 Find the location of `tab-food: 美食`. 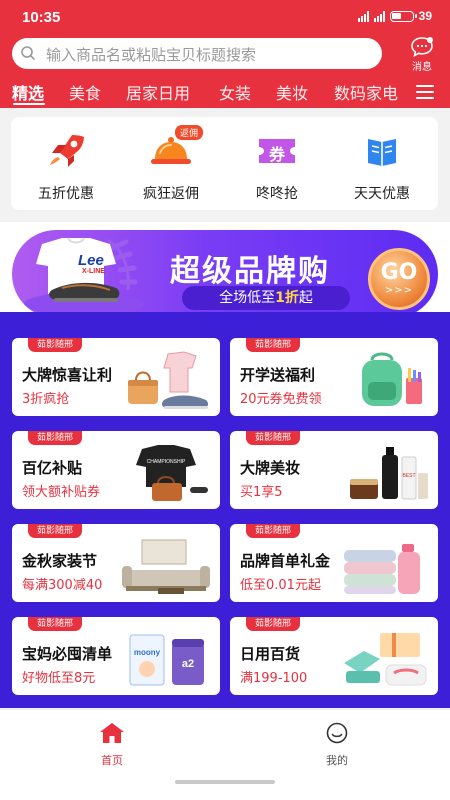

tab-food: 美食 is located at coordinates (85, 92).